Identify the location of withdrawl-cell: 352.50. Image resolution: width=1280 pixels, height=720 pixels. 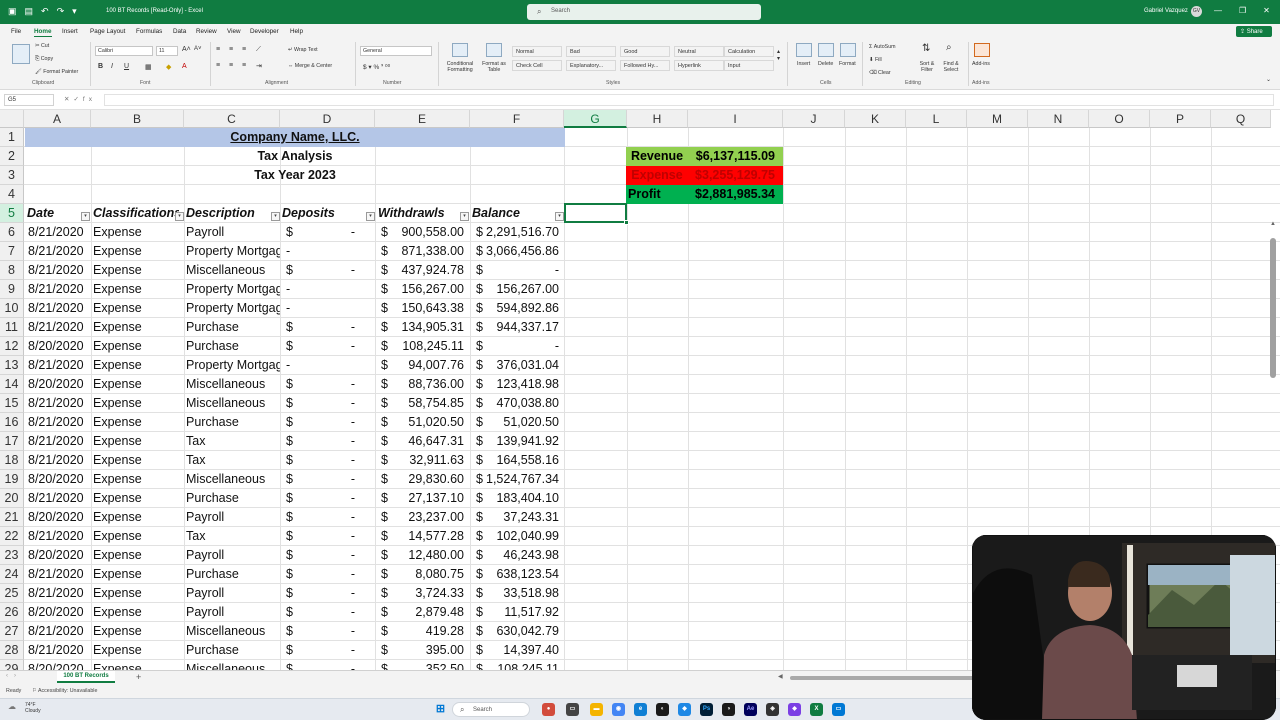
(428, 665).